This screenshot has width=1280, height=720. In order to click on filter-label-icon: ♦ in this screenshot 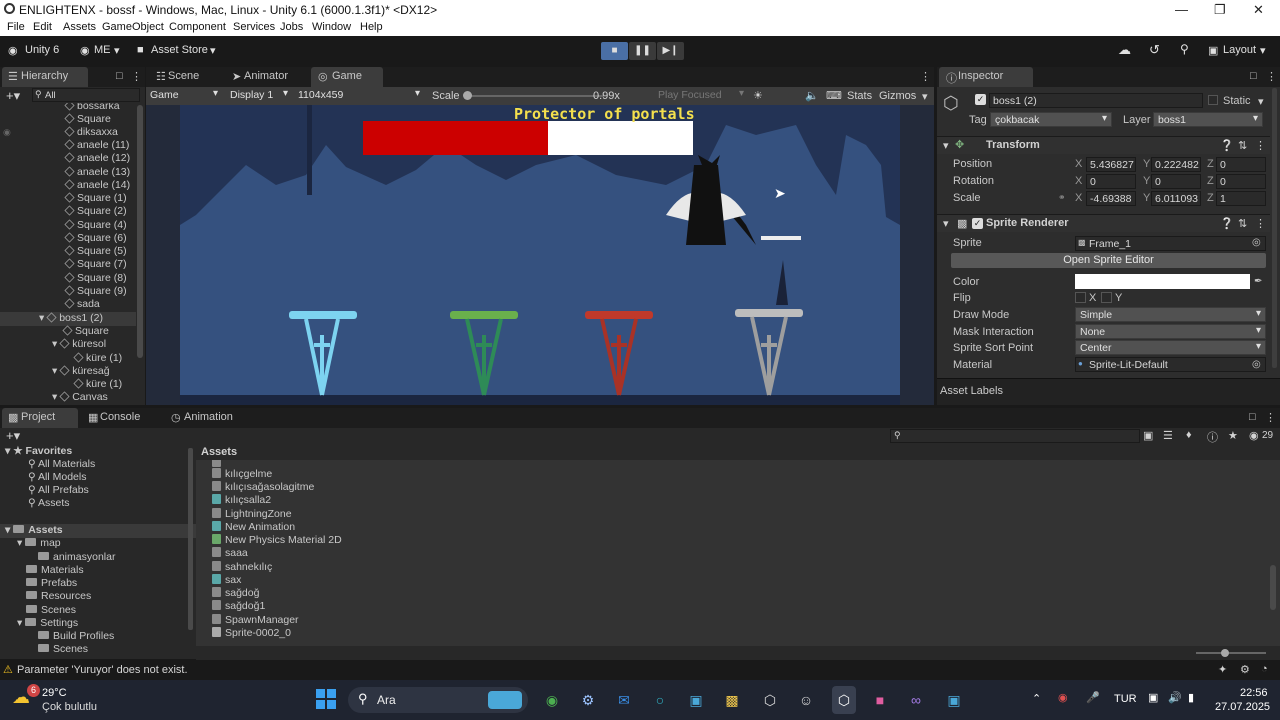, I will do `click(1189, 435)`.